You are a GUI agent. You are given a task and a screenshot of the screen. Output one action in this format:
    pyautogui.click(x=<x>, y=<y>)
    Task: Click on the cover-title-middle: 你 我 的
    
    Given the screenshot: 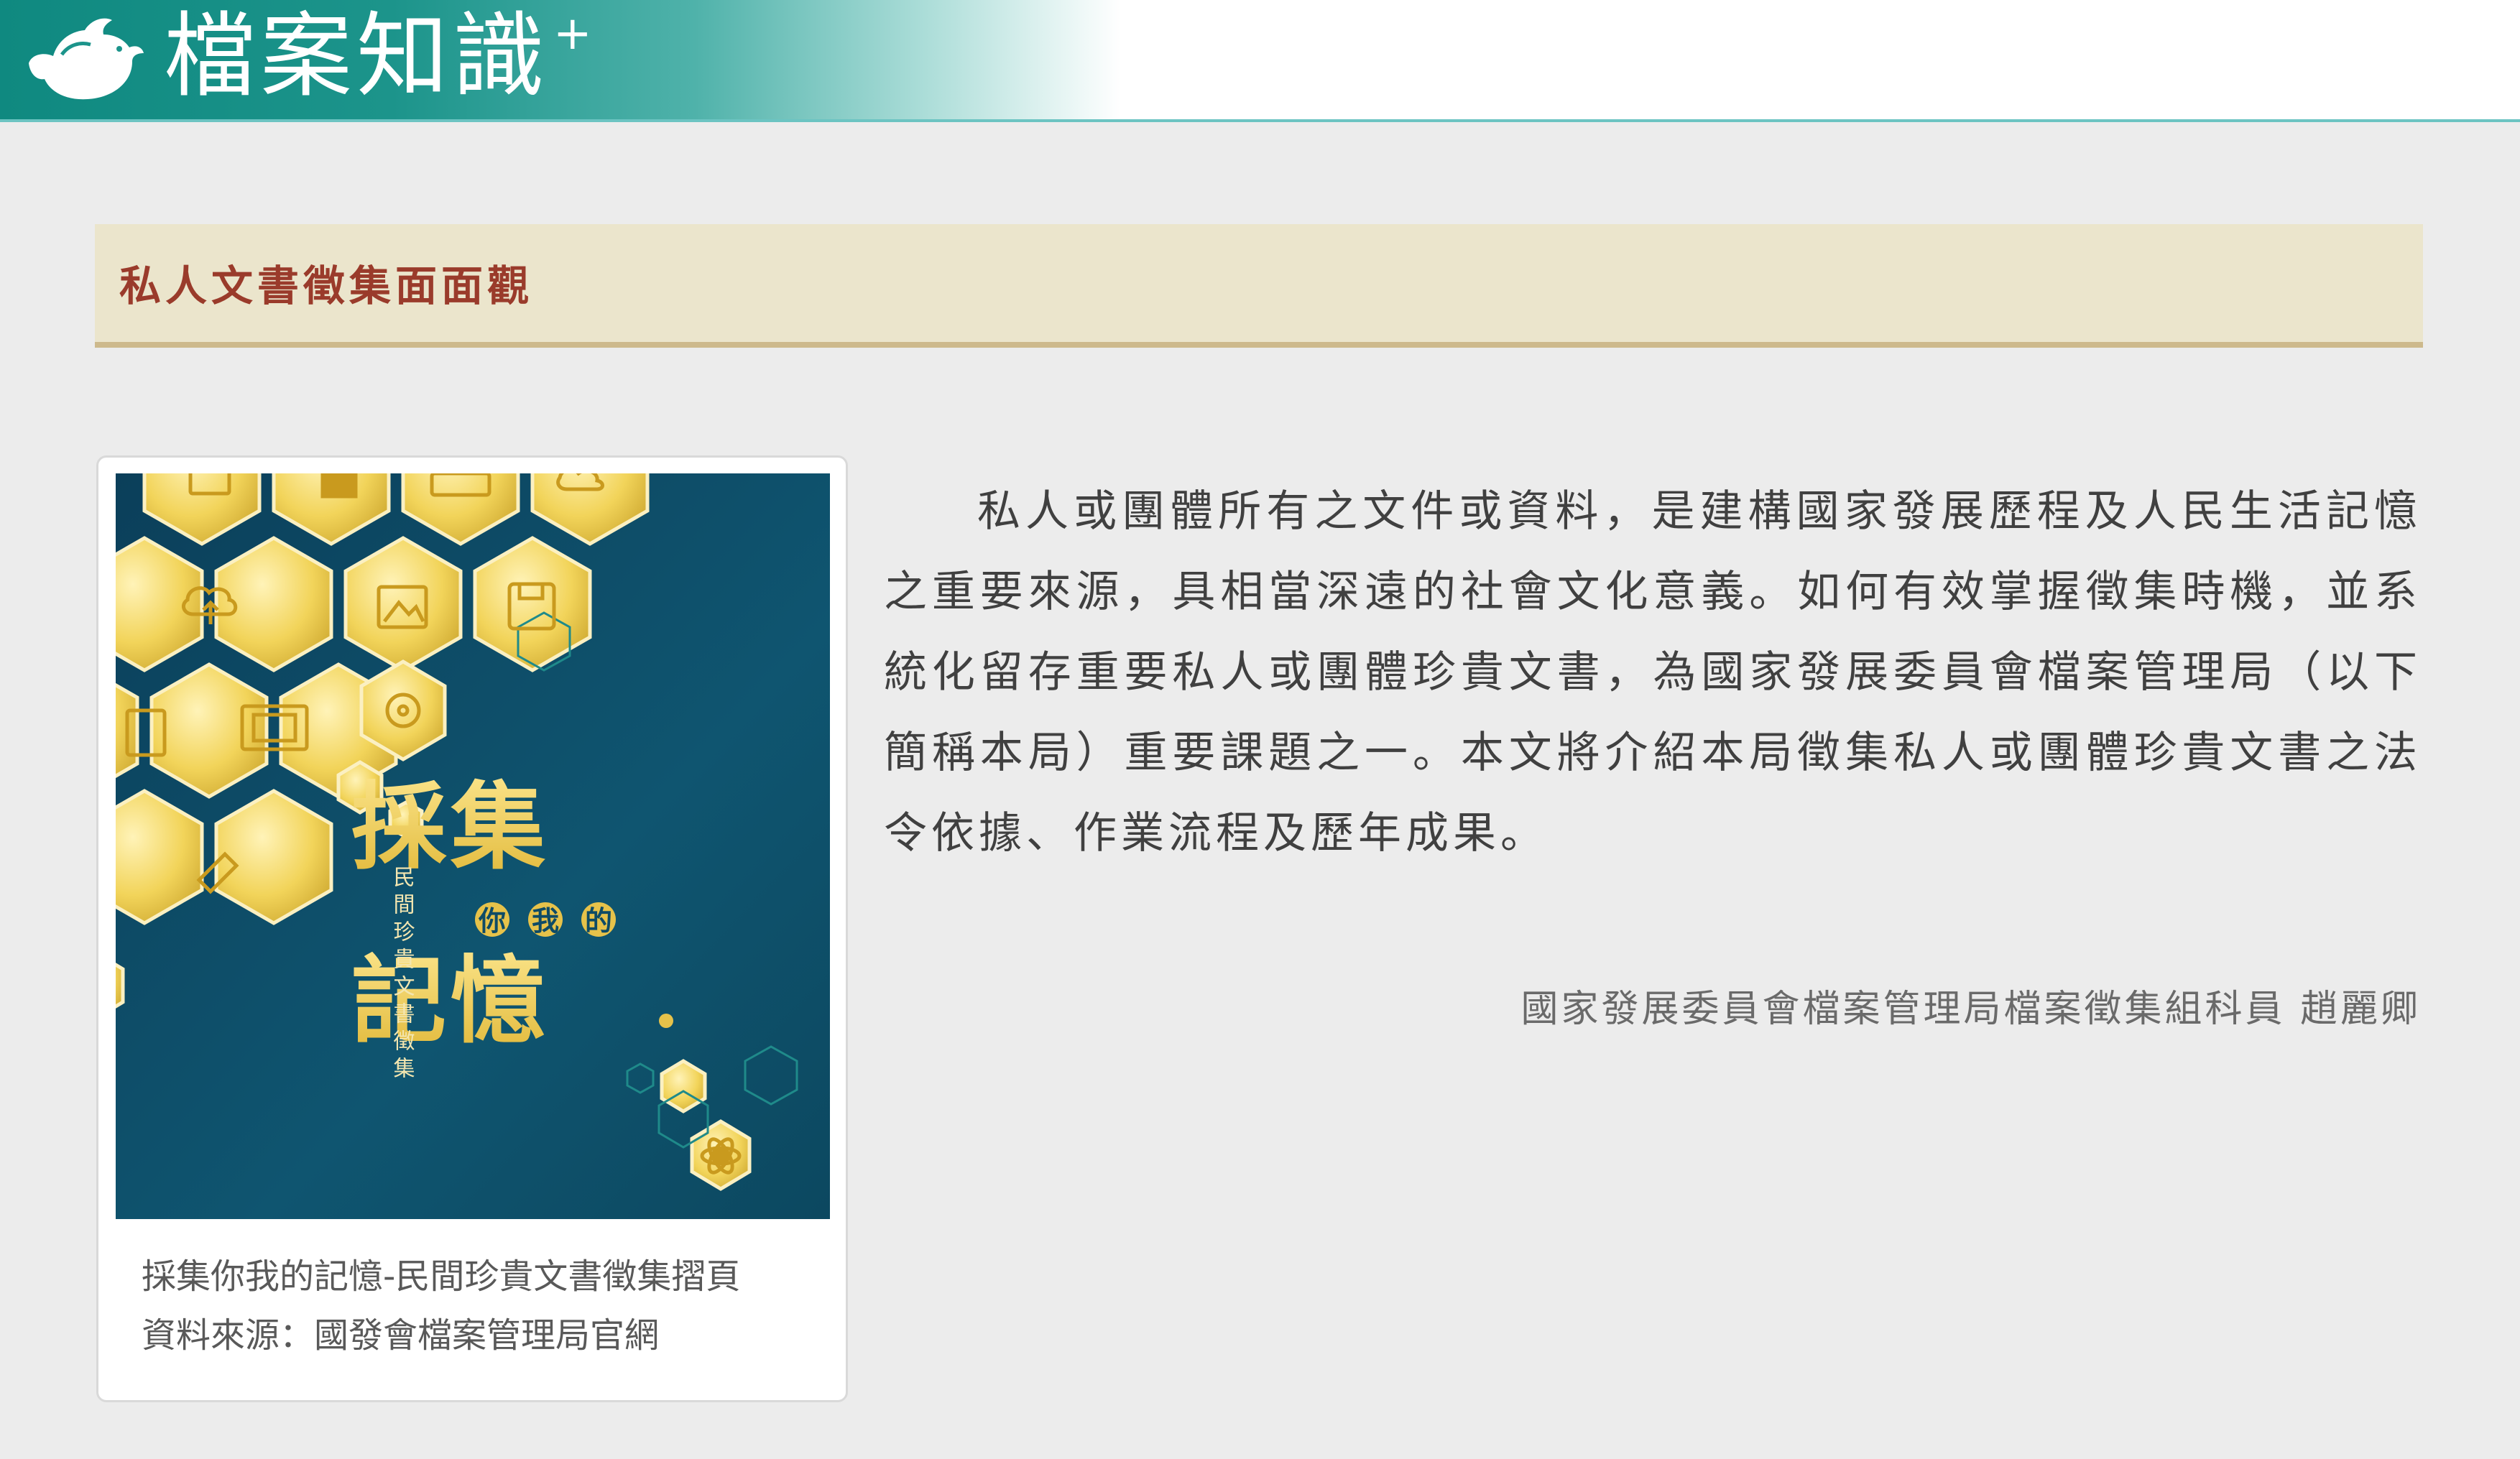 What is the action you would take?
    pyautogui.click(x=545, y=919)
    